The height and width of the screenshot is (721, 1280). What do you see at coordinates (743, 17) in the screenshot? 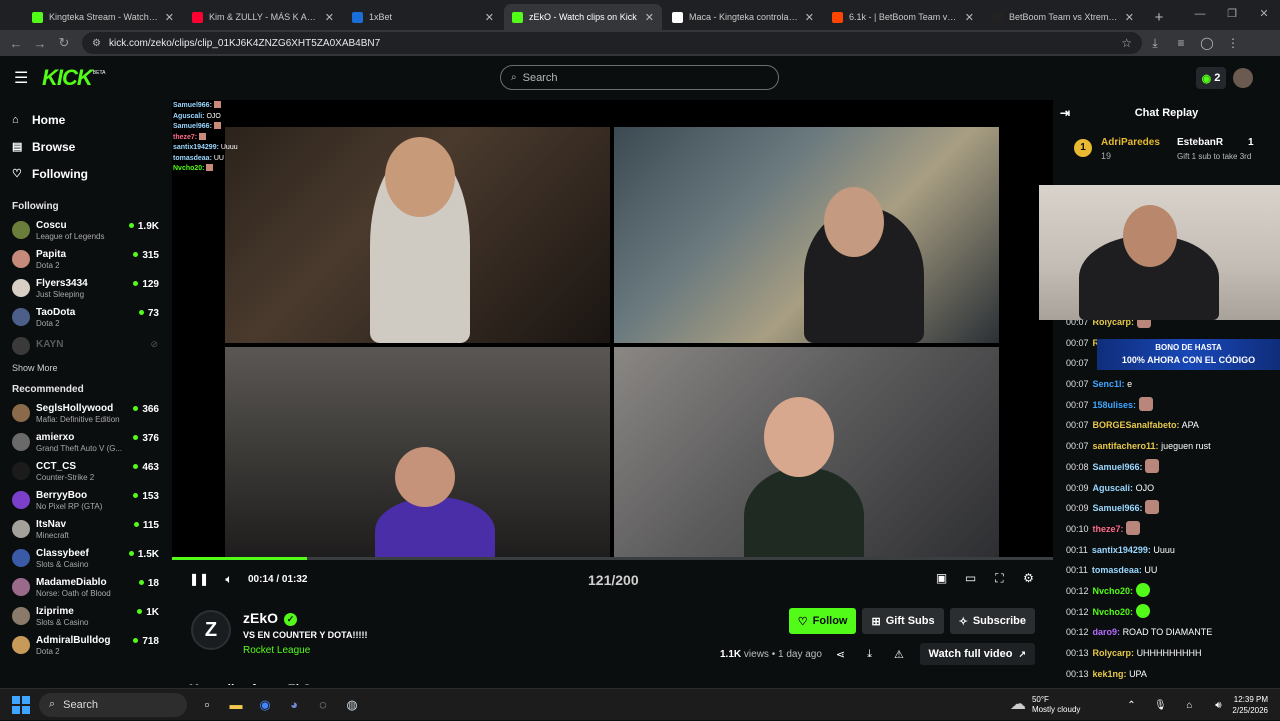
I see `browser-tab: Maca - Kingteka controla a tu e ✕` at bounding box center [743, 17].